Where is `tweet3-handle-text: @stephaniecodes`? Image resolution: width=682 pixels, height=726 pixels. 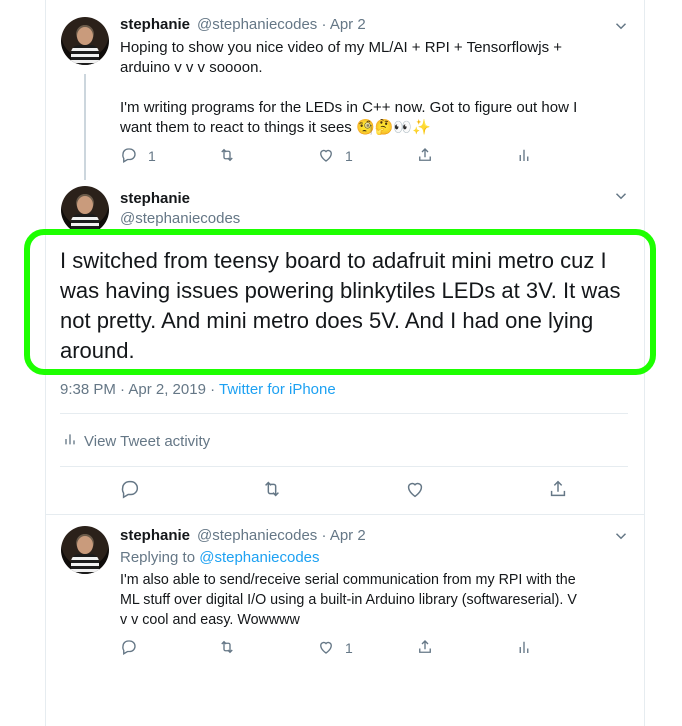 tweet3-handle-text: @stephaniecodes is located at coordinates (257, 535).